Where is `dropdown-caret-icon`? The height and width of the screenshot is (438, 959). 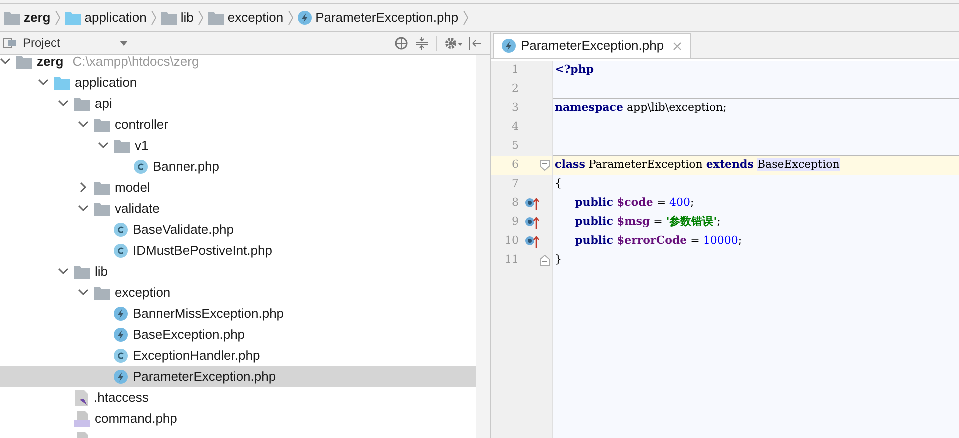 dropdown-caret-icon is located at coordinates (124, 43).